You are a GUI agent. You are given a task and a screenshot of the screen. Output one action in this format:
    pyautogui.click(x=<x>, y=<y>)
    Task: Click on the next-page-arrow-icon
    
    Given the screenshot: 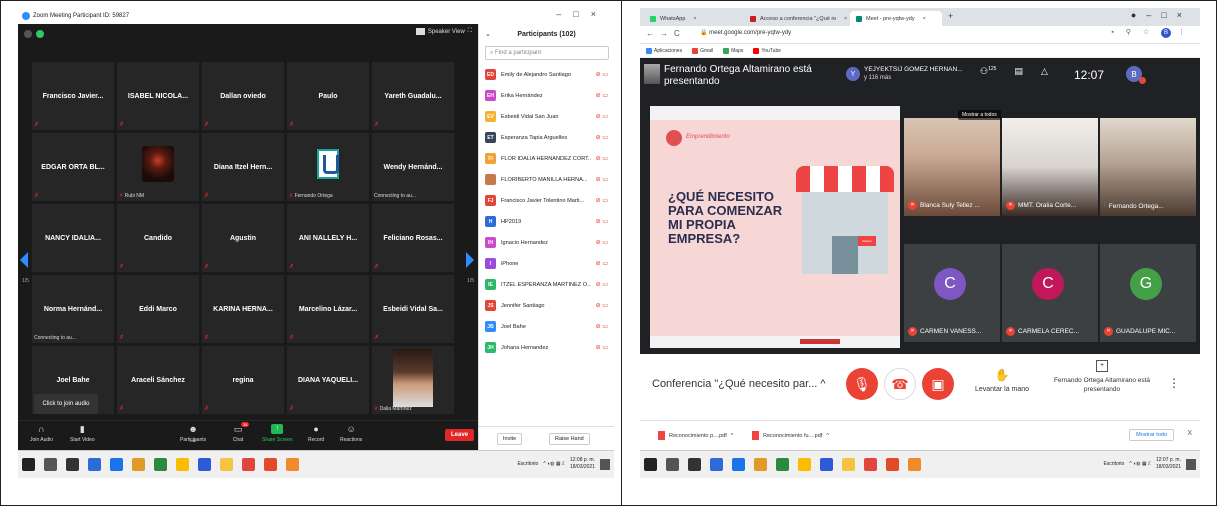 What is the action you would take?
    pyautogui.click(x=470, y=260)
    